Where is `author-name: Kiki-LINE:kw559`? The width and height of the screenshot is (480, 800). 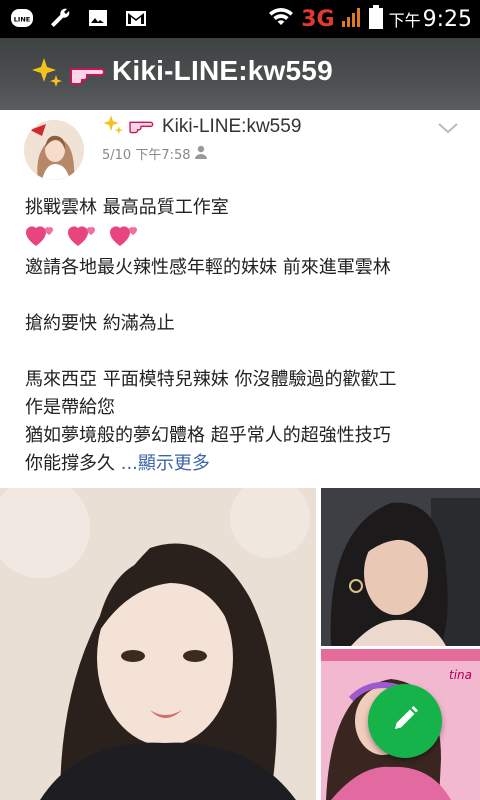
author-name: Kiki-LINE:kw559 is located at coordinates (232, 126).